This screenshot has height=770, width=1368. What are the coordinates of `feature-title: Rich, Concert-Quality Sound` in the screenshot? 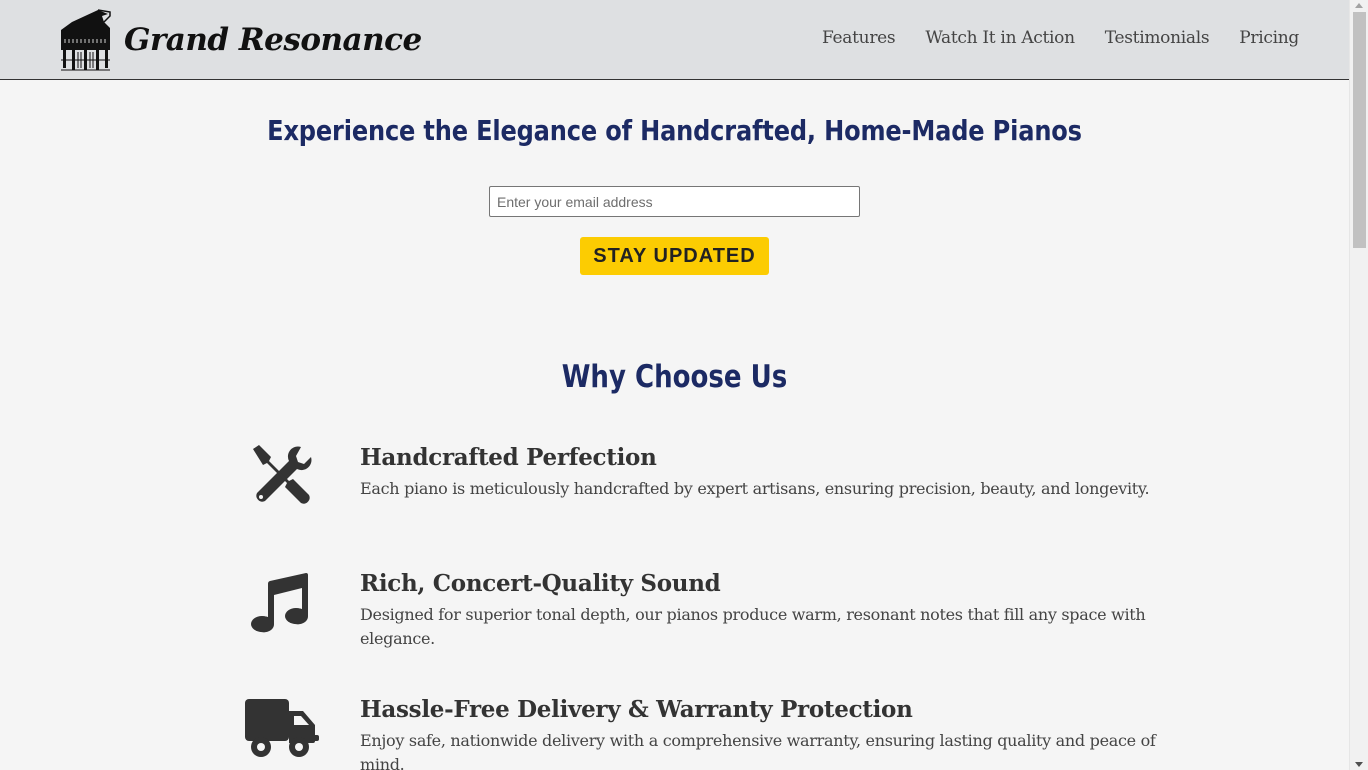 It's located at (540, 583).